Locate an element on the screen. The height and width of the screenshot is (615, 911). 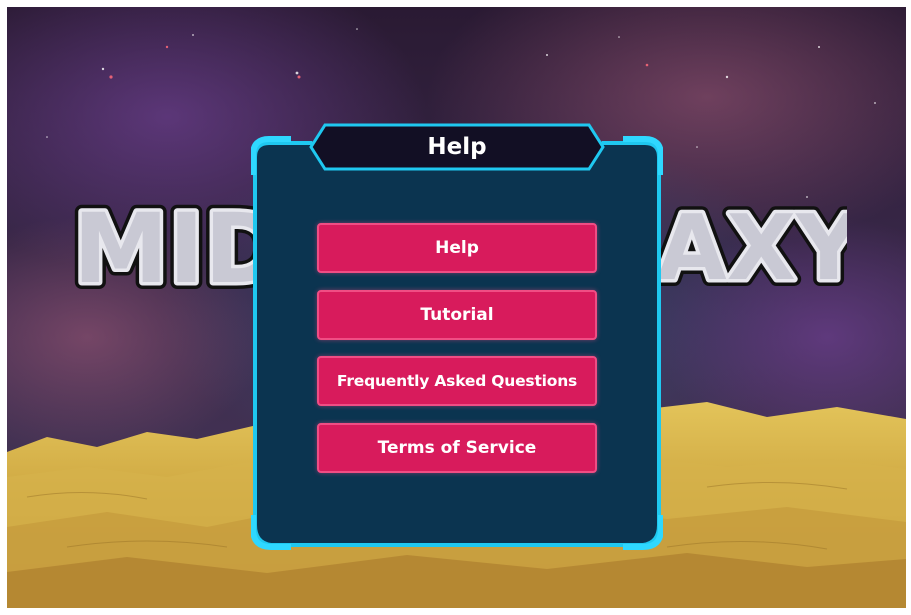
tutorial-button: Tutorial is located at coordinates (457, 314).